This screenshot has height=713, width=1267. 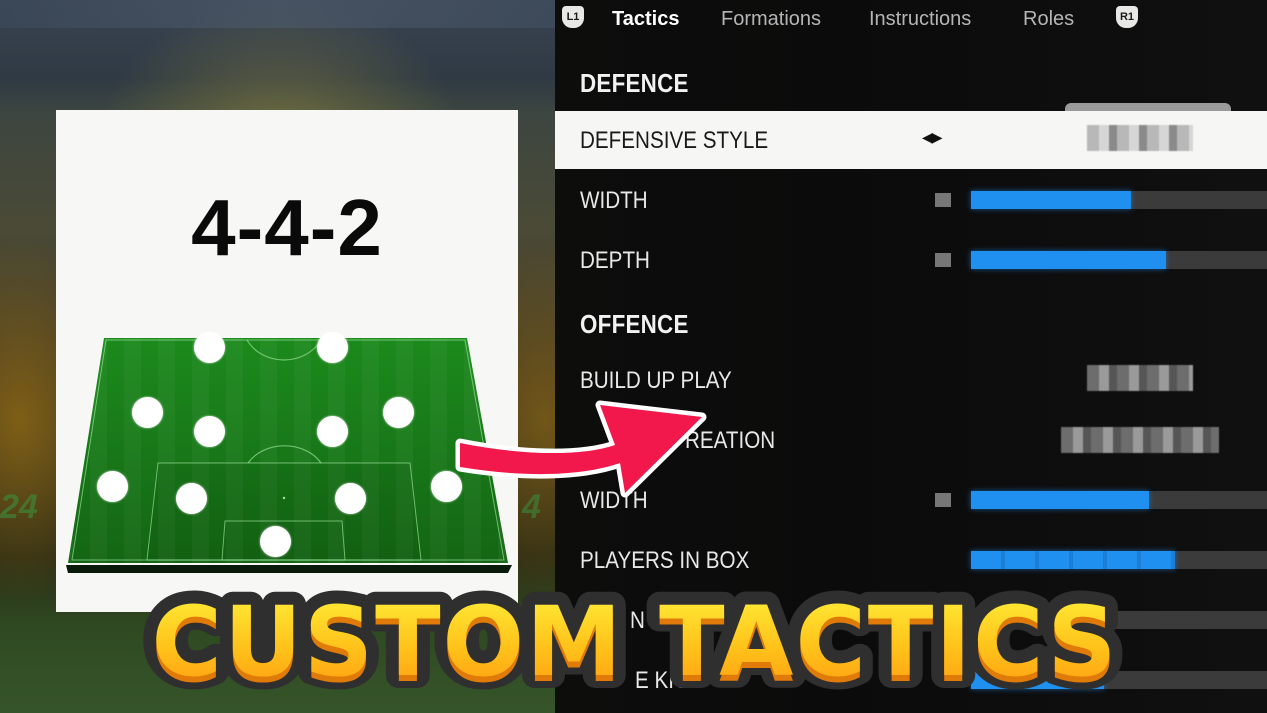 What do you see at coordinates (920, 19) in the screenshot?
I see `tab-instructions: Instructions` at bounding box center [920, 19].